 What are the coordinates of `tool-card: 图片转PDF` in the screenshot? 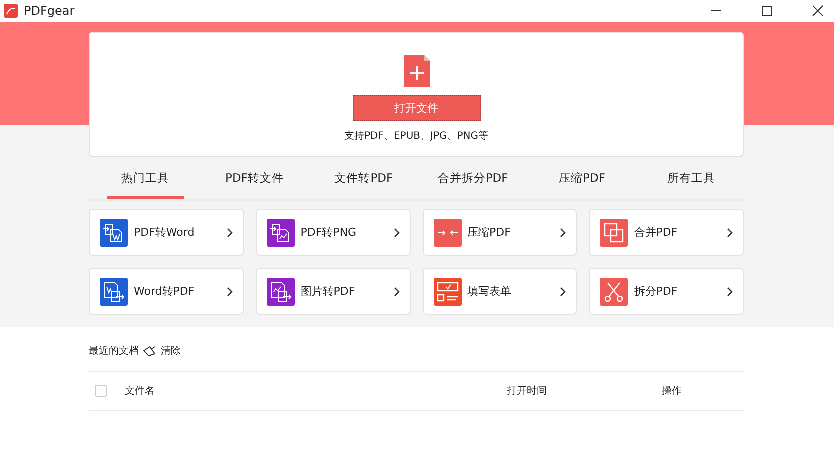 It's located at (333, 291).